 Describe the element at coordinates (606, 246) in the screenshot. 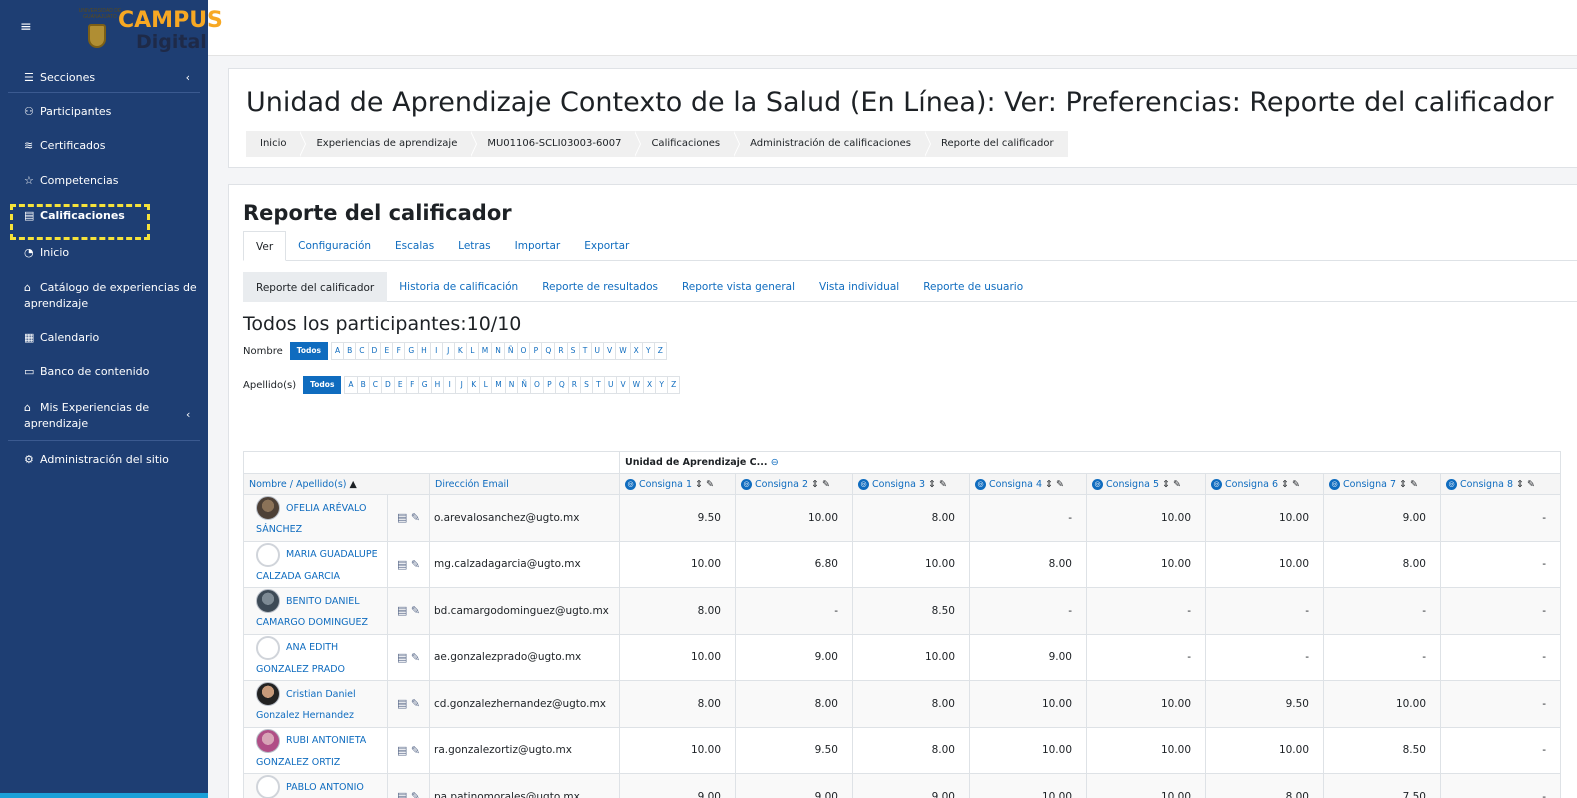

I see `tab-exportar: Exportar` at that location.